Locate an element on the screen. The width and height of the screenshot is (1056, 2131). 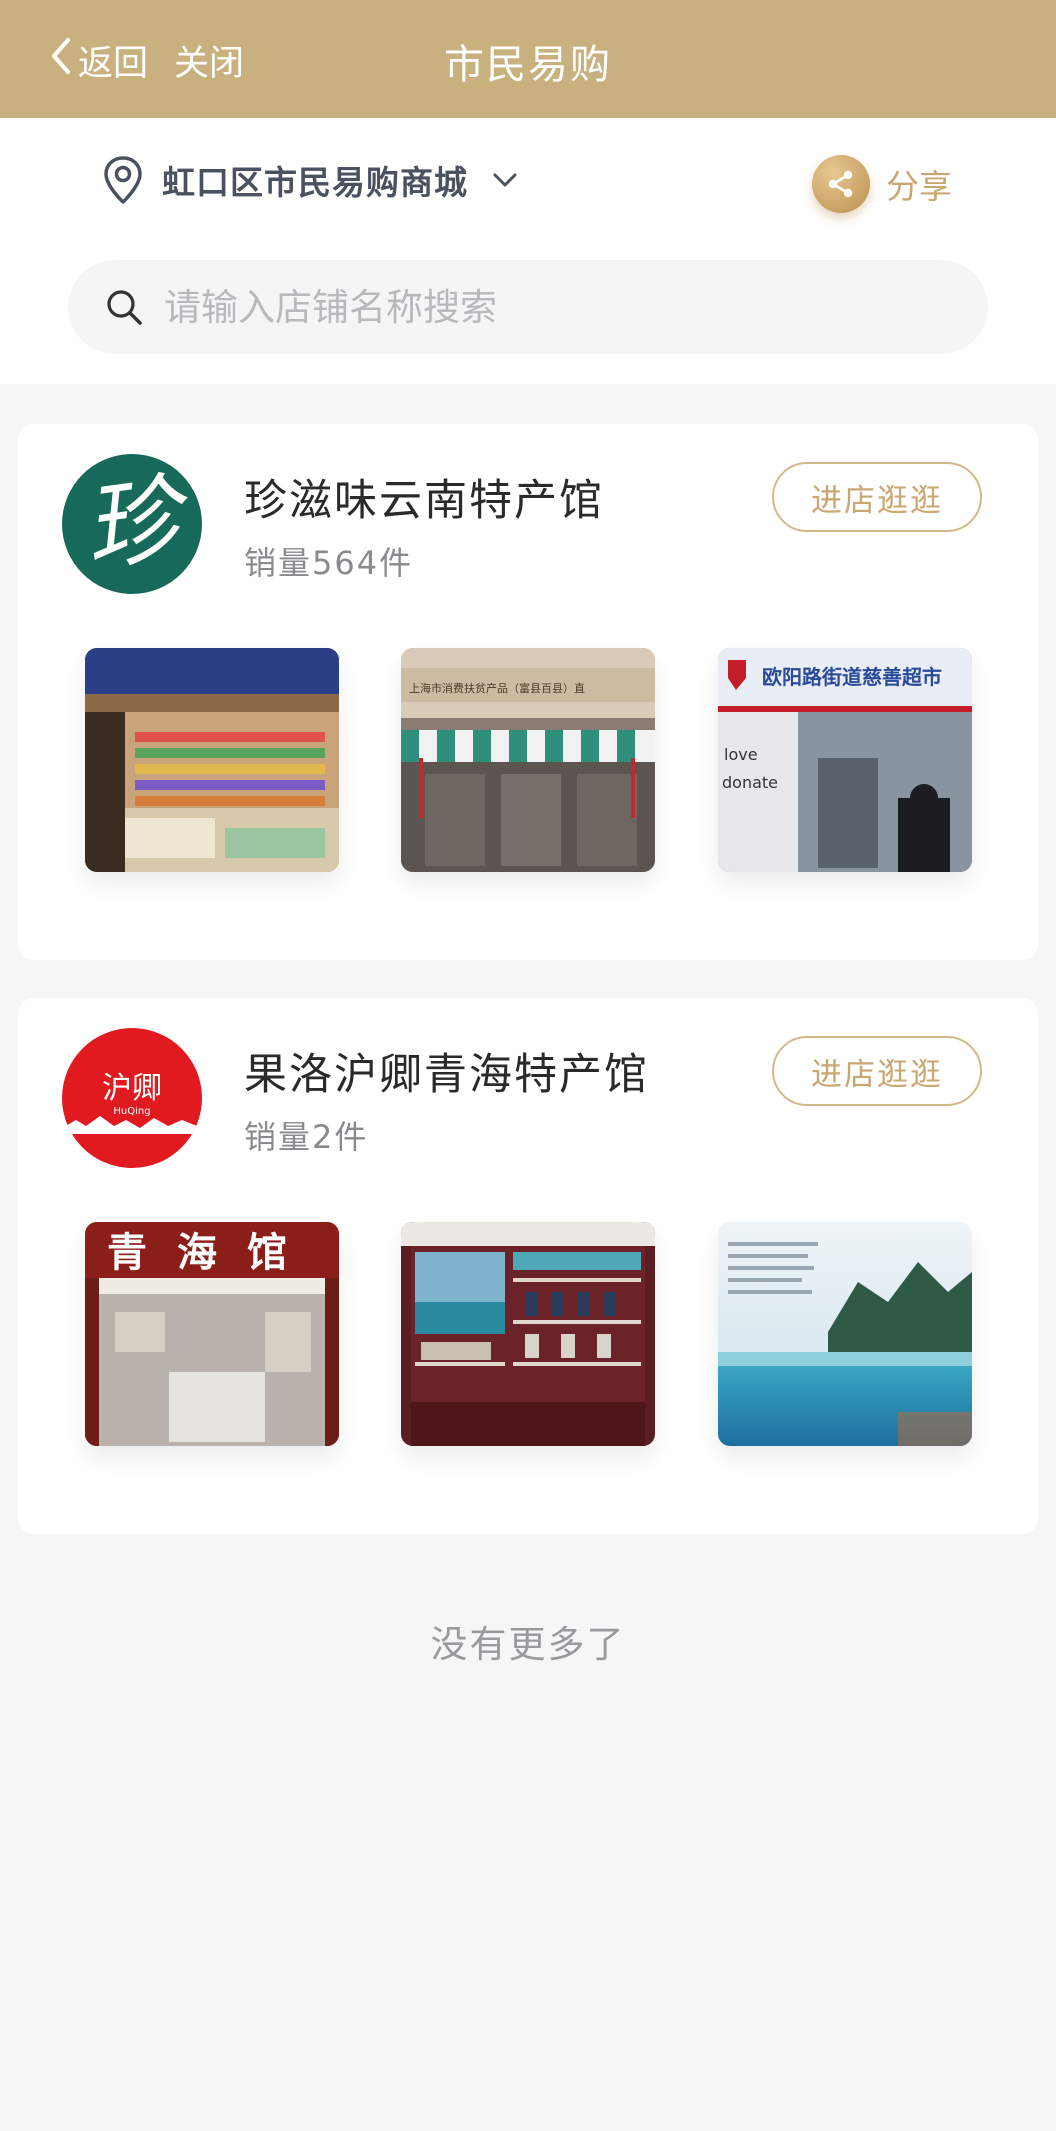
store-sales: 销量564件 is located at coordinates (329, 563).